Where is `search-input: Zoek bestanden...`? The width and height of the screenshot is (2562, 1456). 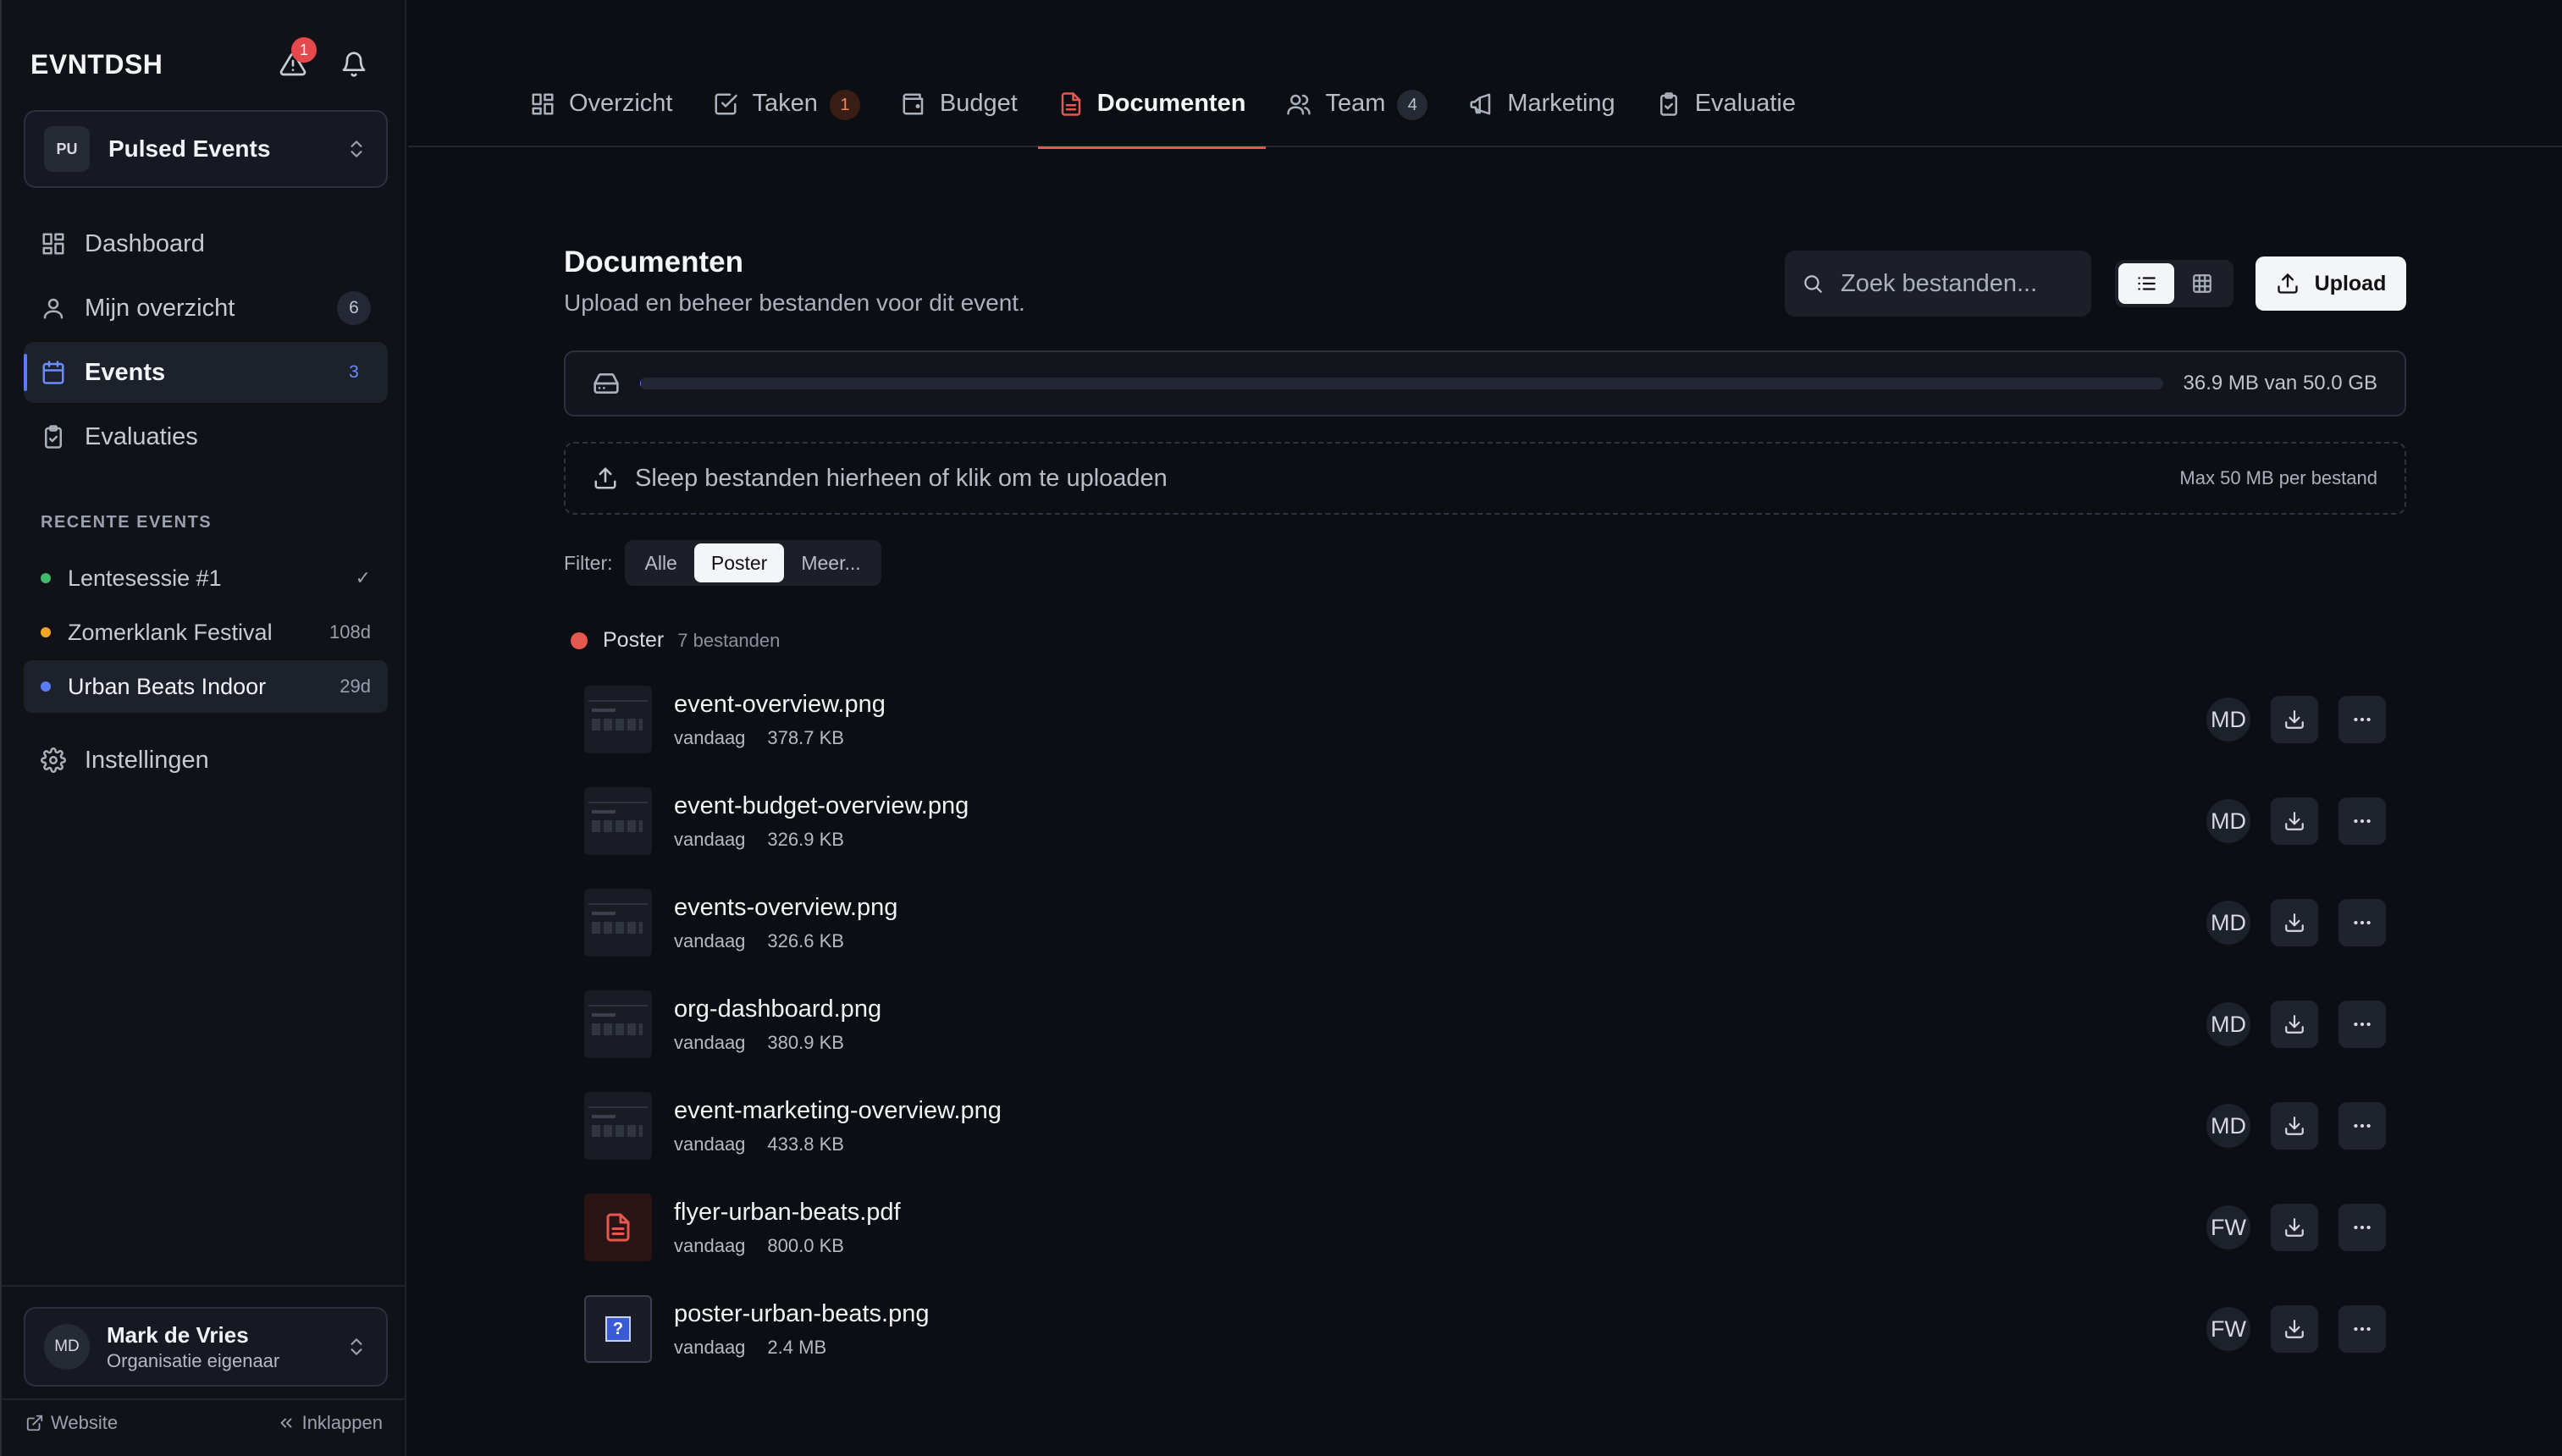 search-input: Zoek bestanden... is located at coordinates (1938, 284).